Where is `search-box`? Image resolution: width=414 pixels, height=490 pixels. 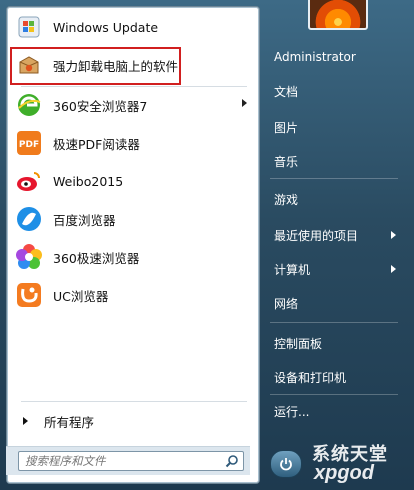 search-box is located at coordinates (131, 461).